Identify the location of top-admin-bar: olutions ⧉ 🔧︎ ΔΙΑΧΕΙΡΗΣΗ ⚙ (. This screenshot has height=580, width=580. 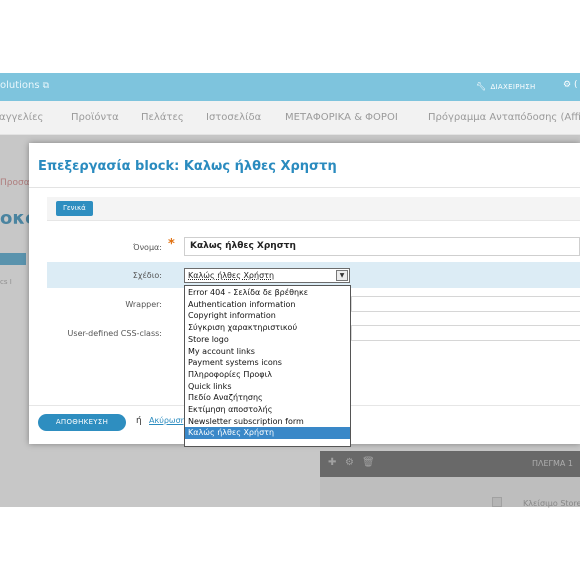
(290, 87).